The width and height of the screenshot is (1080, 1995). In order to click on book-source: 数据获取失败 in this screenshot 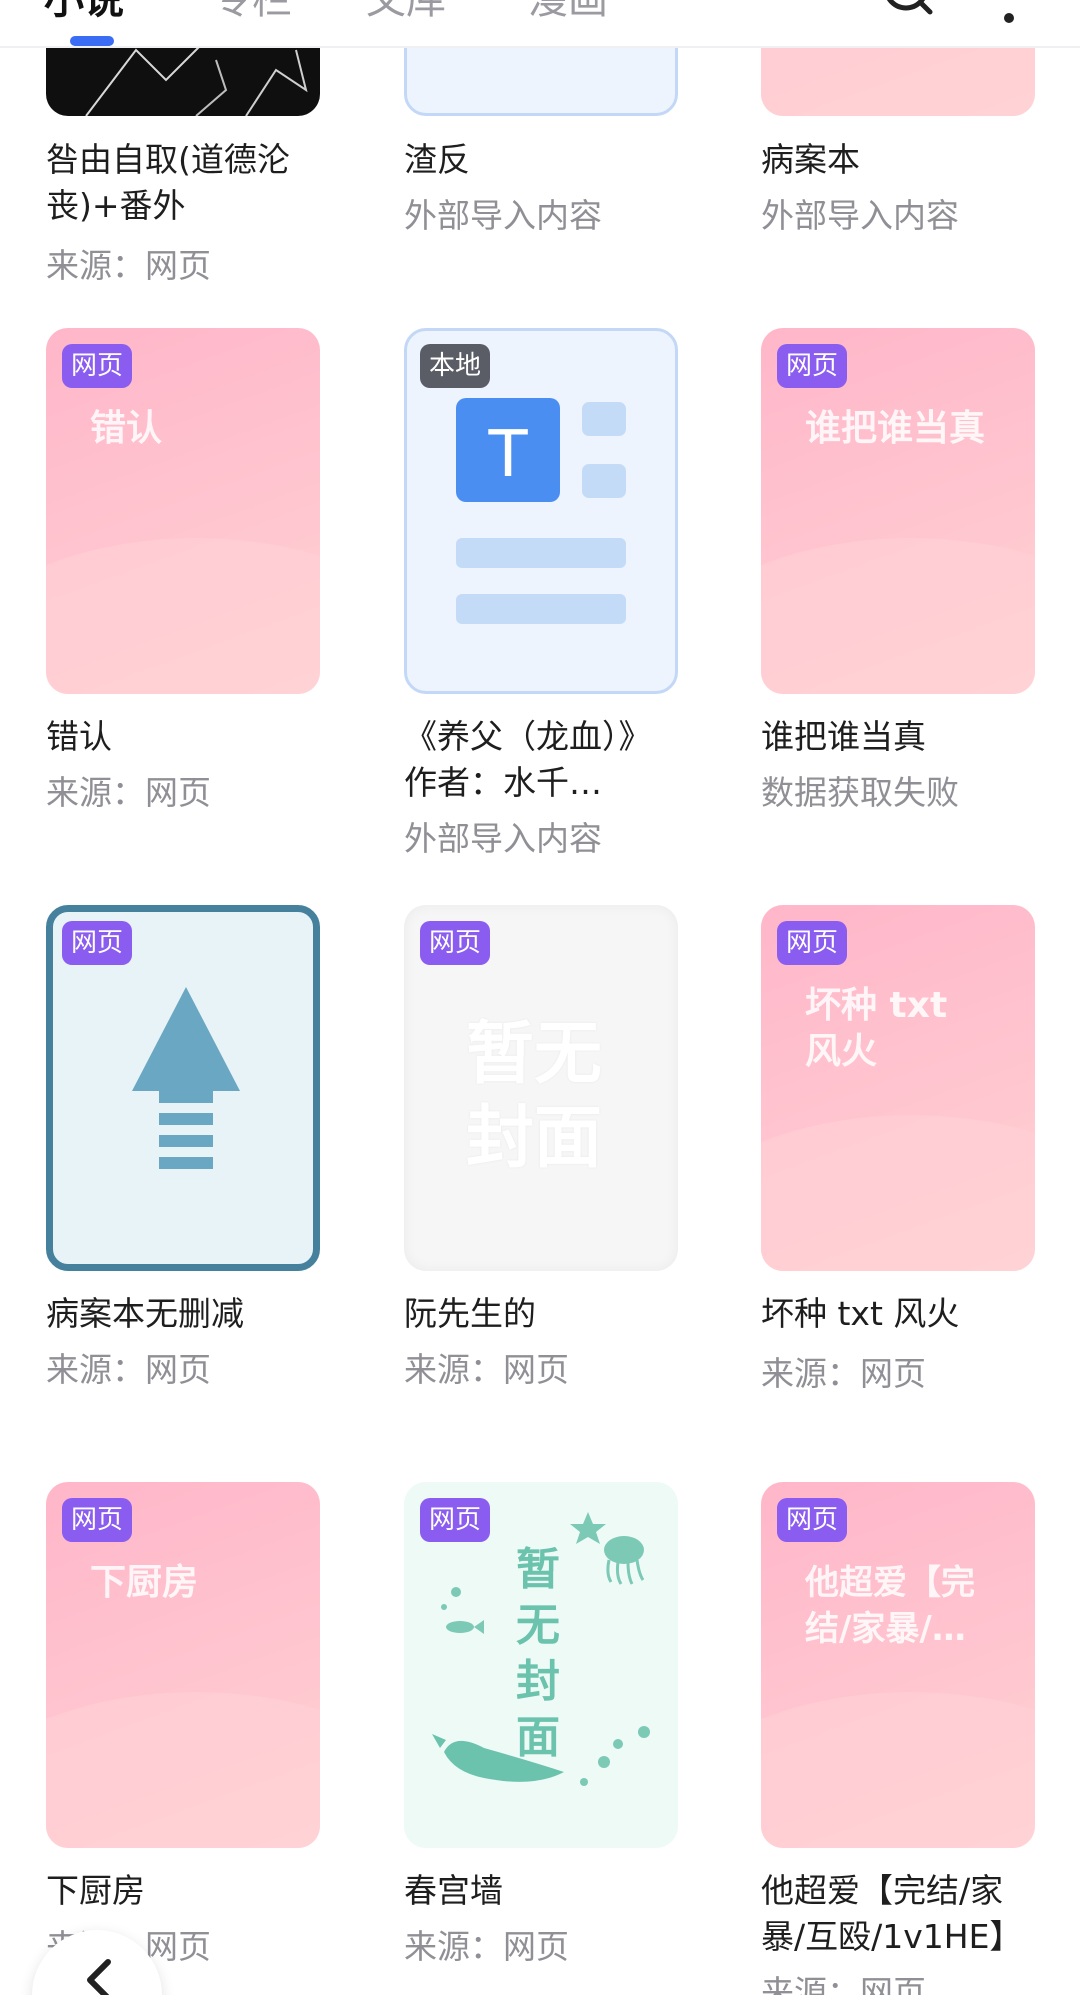, I will do `click(860, 792)`.